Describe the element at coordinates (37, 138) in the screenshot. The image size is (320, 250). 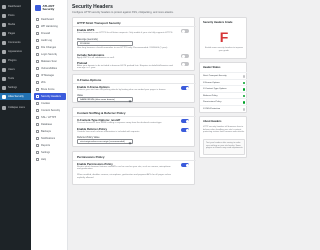
I see `bell-icon` at that location.